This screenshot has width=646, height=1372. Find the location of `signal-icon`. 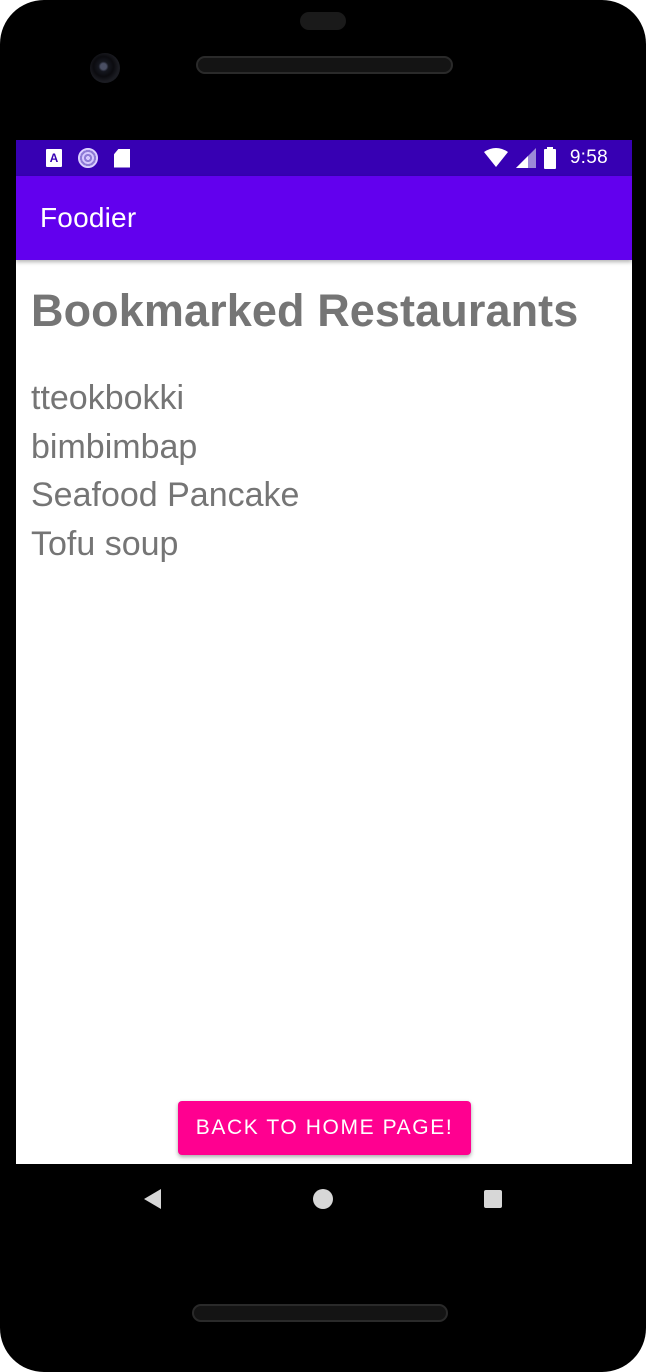

signal-icon is located at coordinates (525, 158).